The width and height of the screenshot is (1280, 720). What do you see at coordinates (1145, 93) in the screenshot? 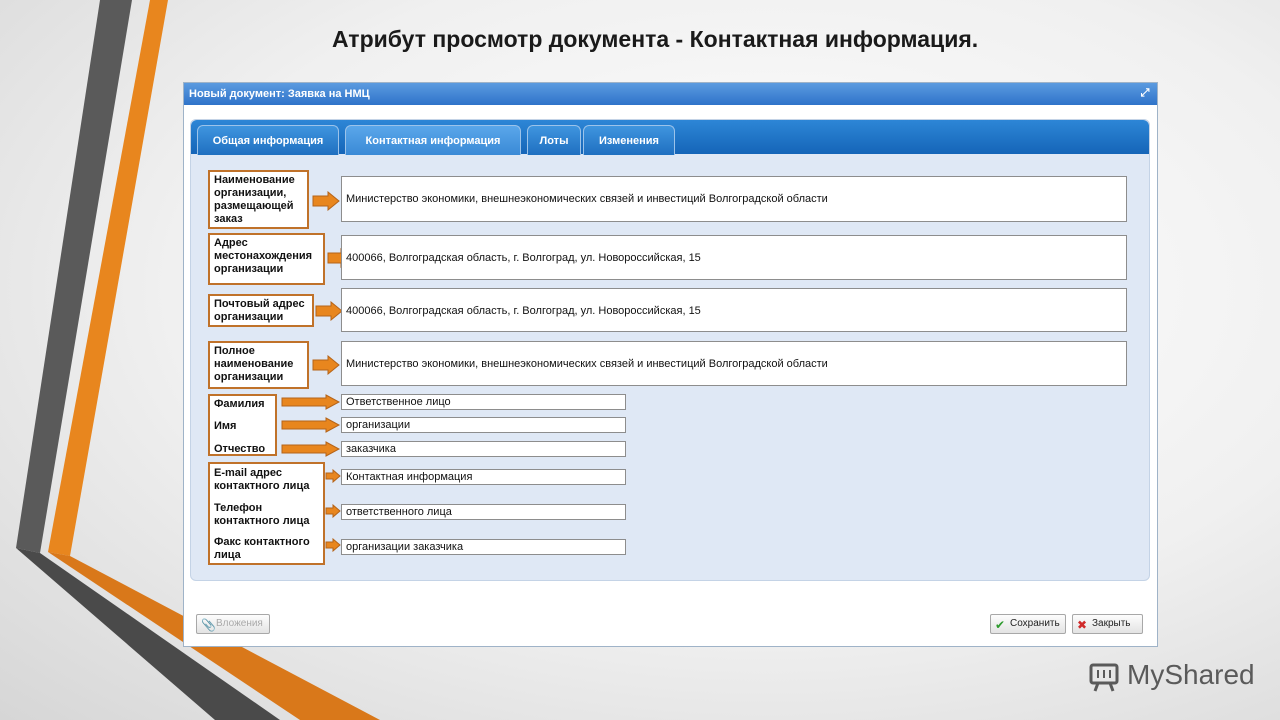
I see `maximize-icon: ⤢` at bounding box center [1145, 93].